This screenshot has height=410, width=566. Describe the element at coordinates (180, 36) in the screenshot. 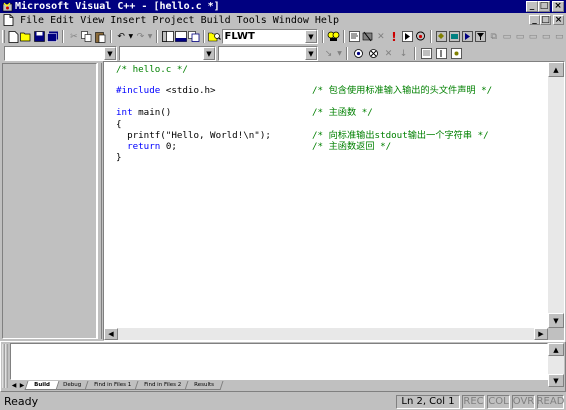

I see `output-window-icon` at that location.